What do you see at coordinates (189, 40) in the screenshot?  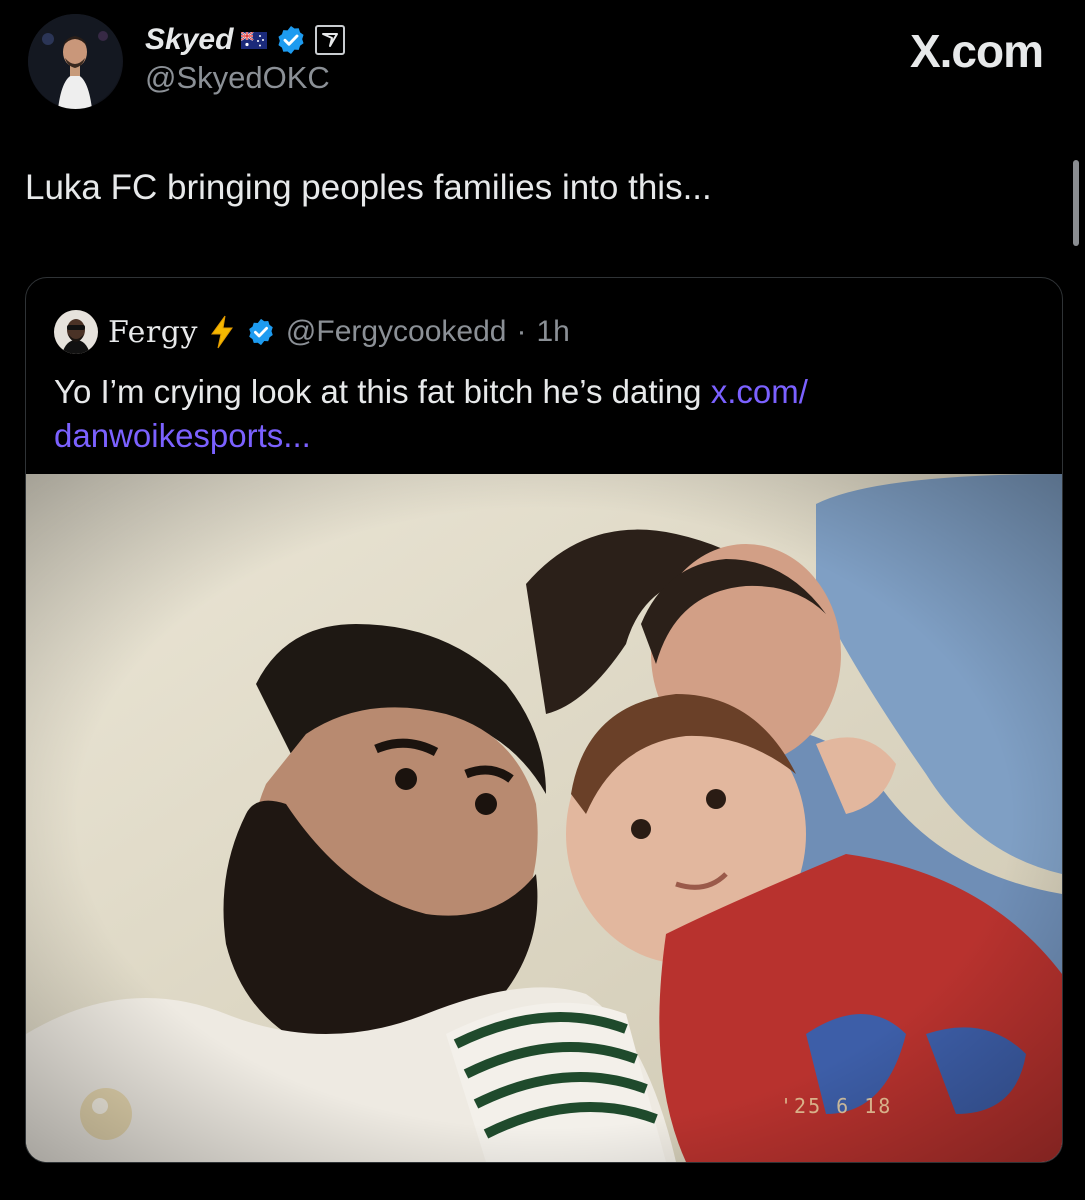 I see `author-display-name: Skyed` at bounding box center [189, 40].